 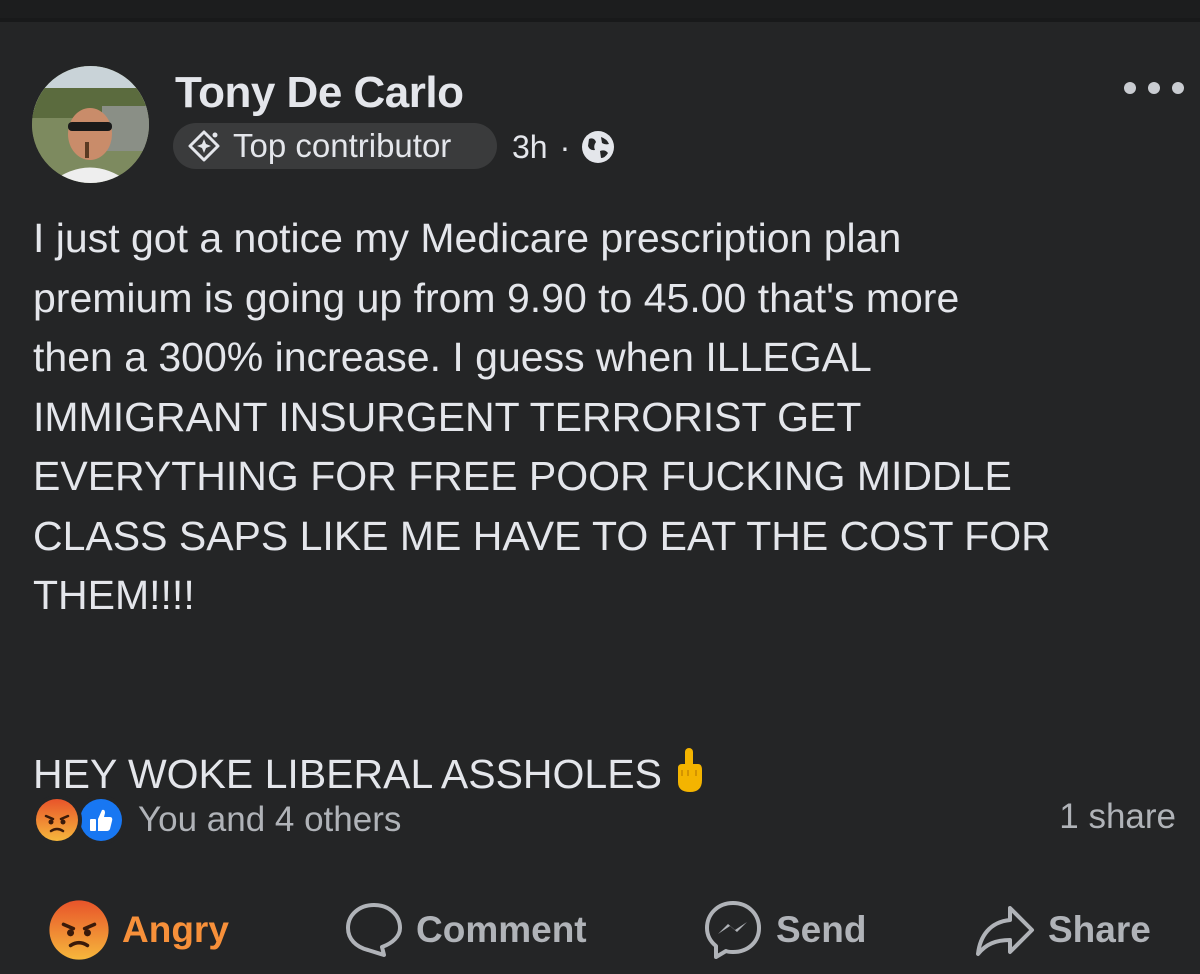 I want to click on closing-text: HEY WOKE LIBERAL ASSHOLES, so click(x=347, y=773).